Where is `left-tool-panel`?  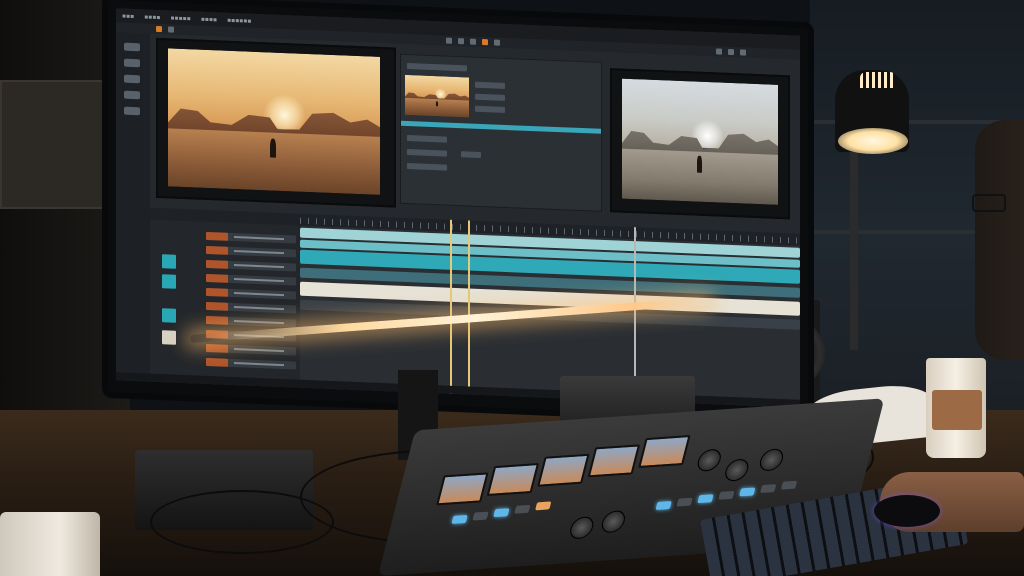 left-tool-panel is located at coordinates (133, 207).